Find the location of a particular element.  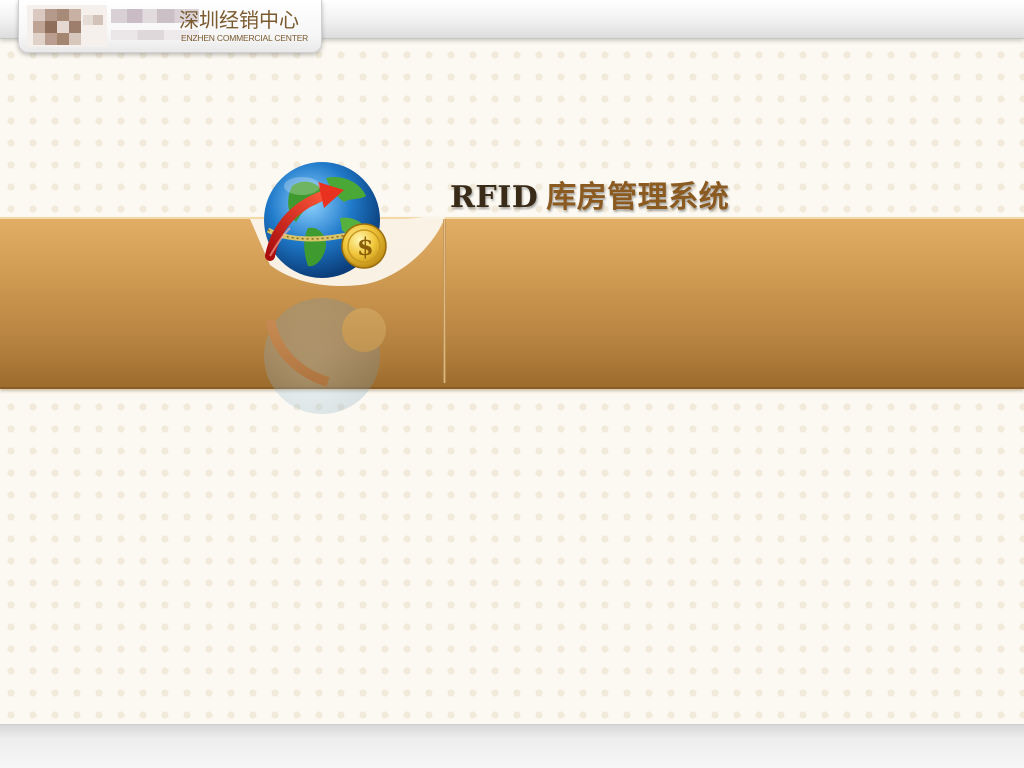

app-title: RFID 库房管理系统 is located at coordinates (589, 194).